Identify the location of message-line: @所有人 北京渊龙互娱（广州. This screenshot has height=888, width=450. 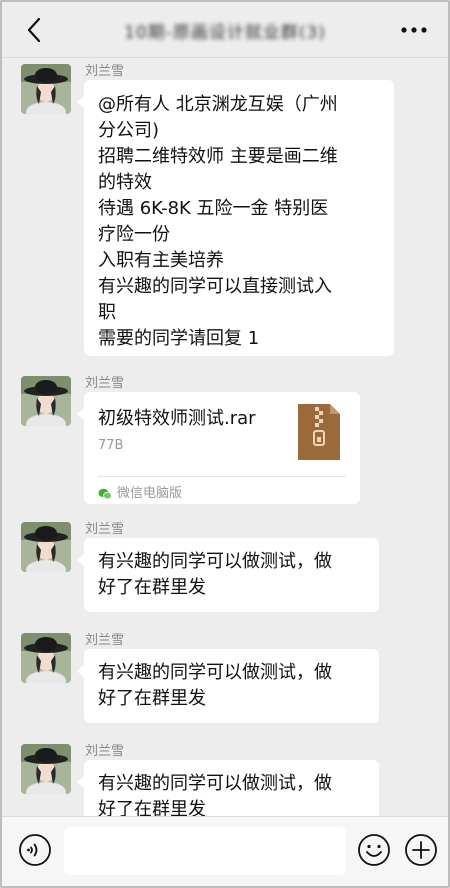
(218, 104).